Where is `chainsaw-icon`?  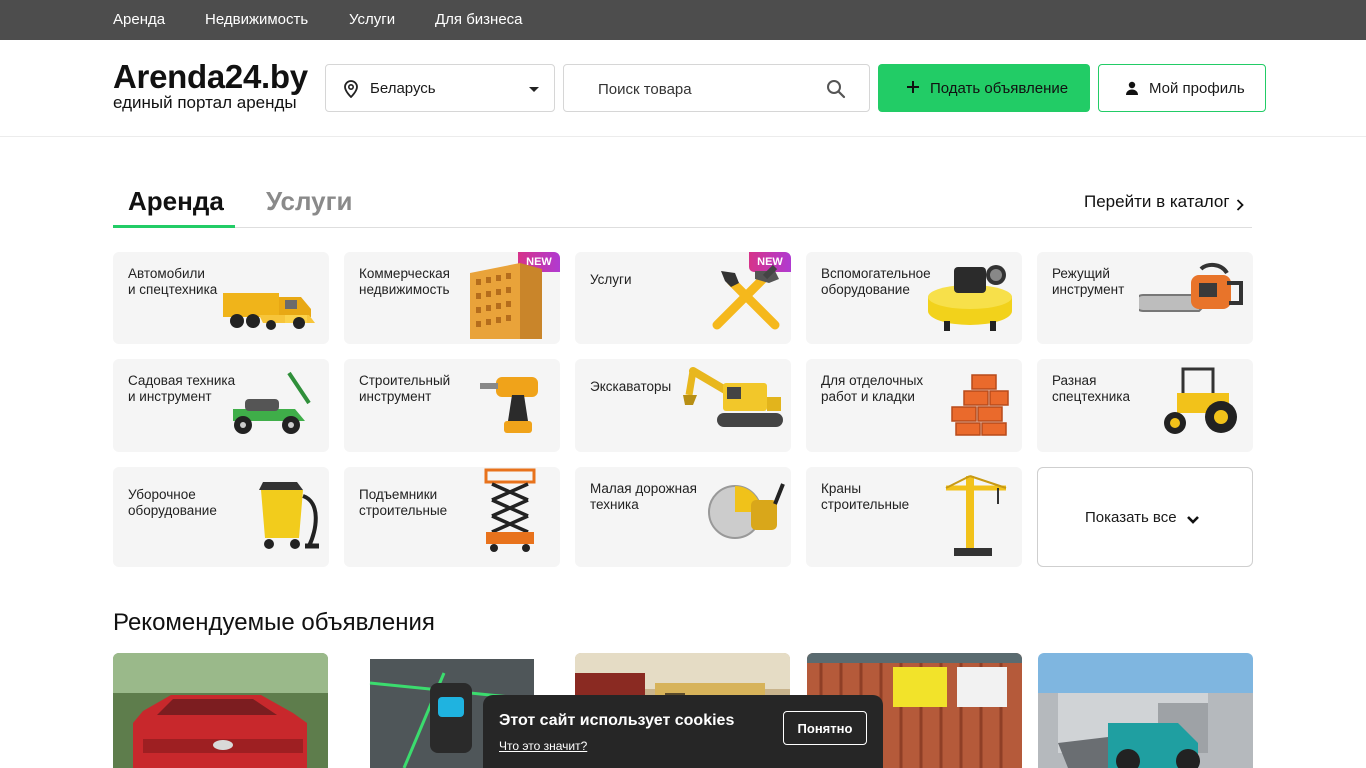 chainsaw-icon is located at coordinates (1190, 295).